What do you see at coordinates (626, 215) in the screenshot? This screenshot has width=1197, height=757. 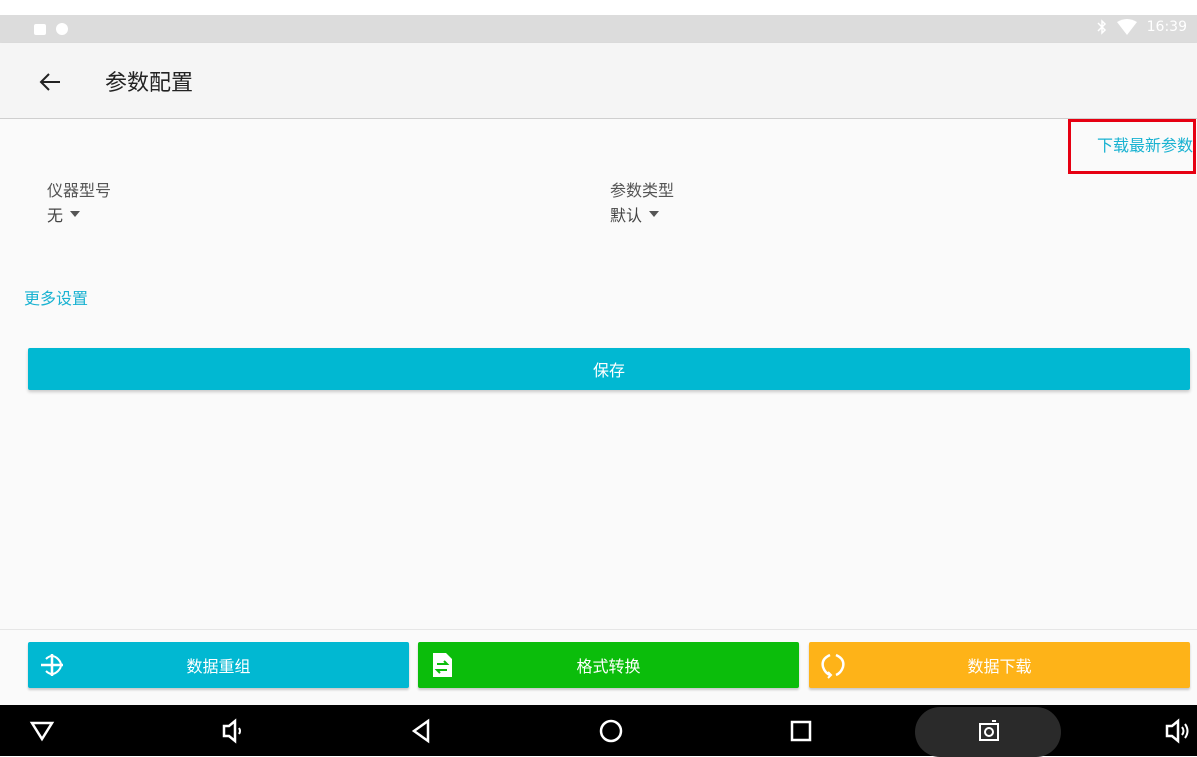 I see `param-type-value: 默认` at bounding box center [626, 215].